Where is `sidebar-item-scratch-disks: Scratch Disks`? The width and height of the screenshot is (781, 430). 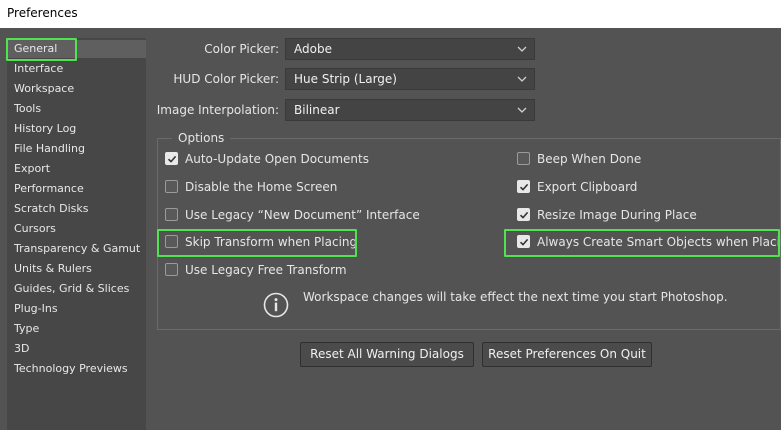
sidebar-item-scratch-disks: Scratch Disks is located at coordinates (76, 209).